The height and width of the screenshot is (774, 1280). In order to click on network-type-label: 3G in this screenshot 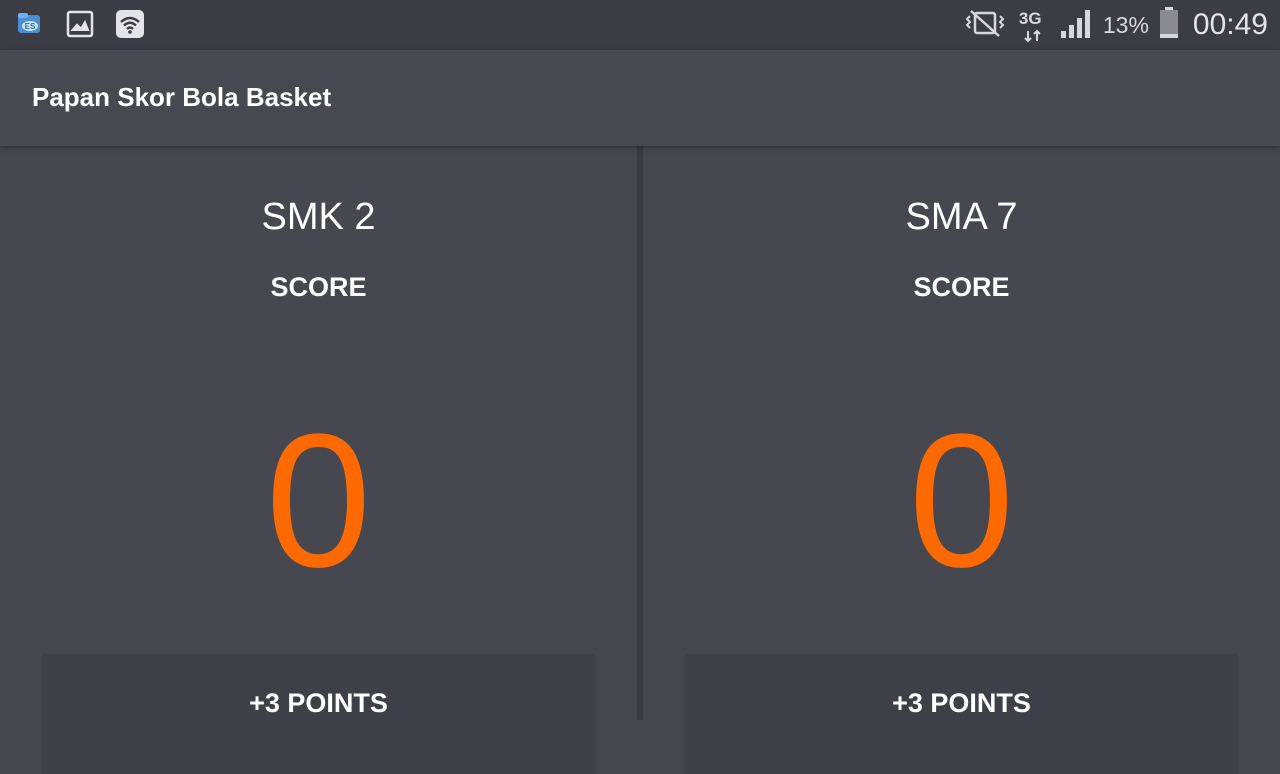, I will do `click(1030, 18)`.